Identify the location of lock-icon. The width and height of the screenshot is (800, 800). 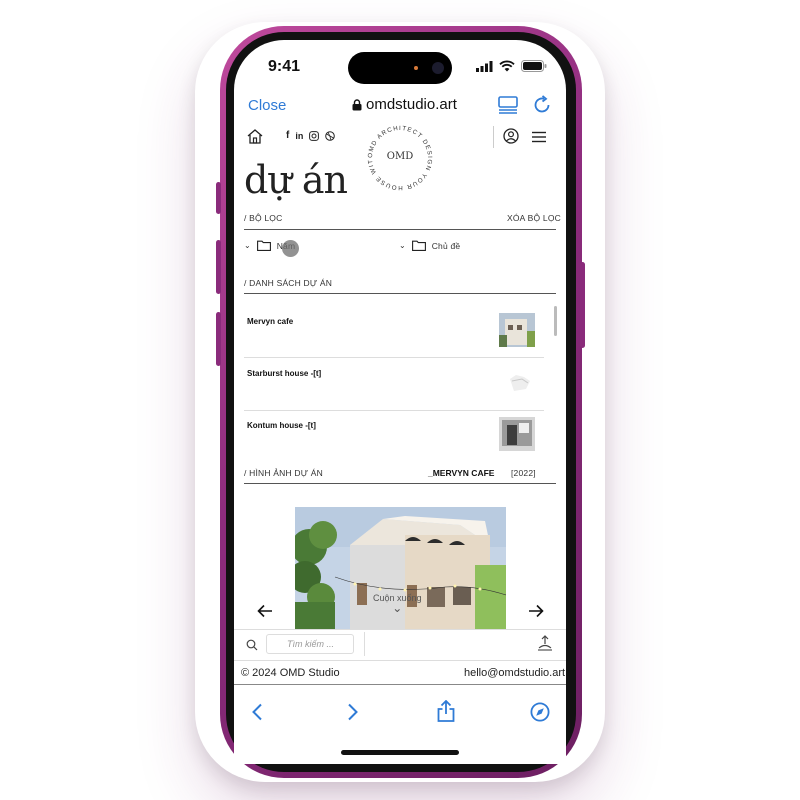
(357, 104).